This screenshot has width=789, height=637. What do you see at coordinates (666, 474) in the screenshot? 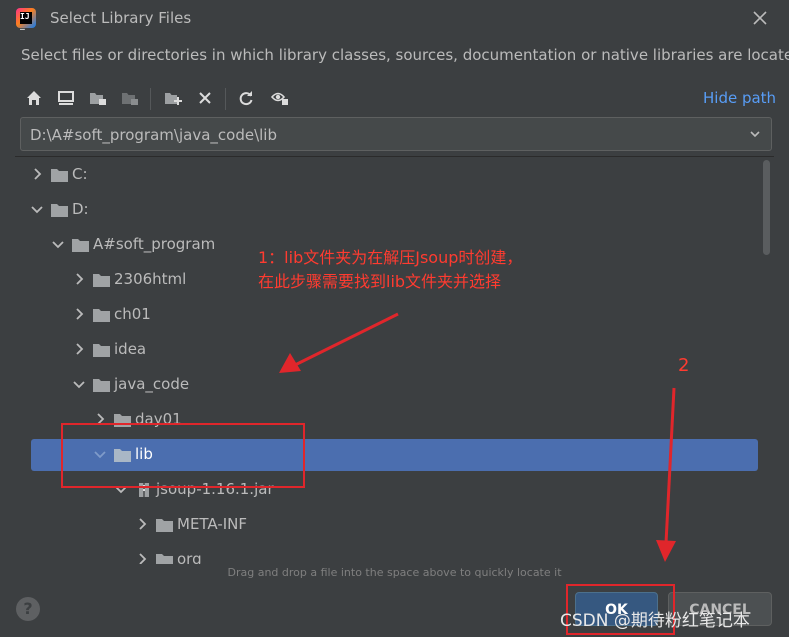
I see `annotation-arrow-to-ok` at bounding box center [666, 474].